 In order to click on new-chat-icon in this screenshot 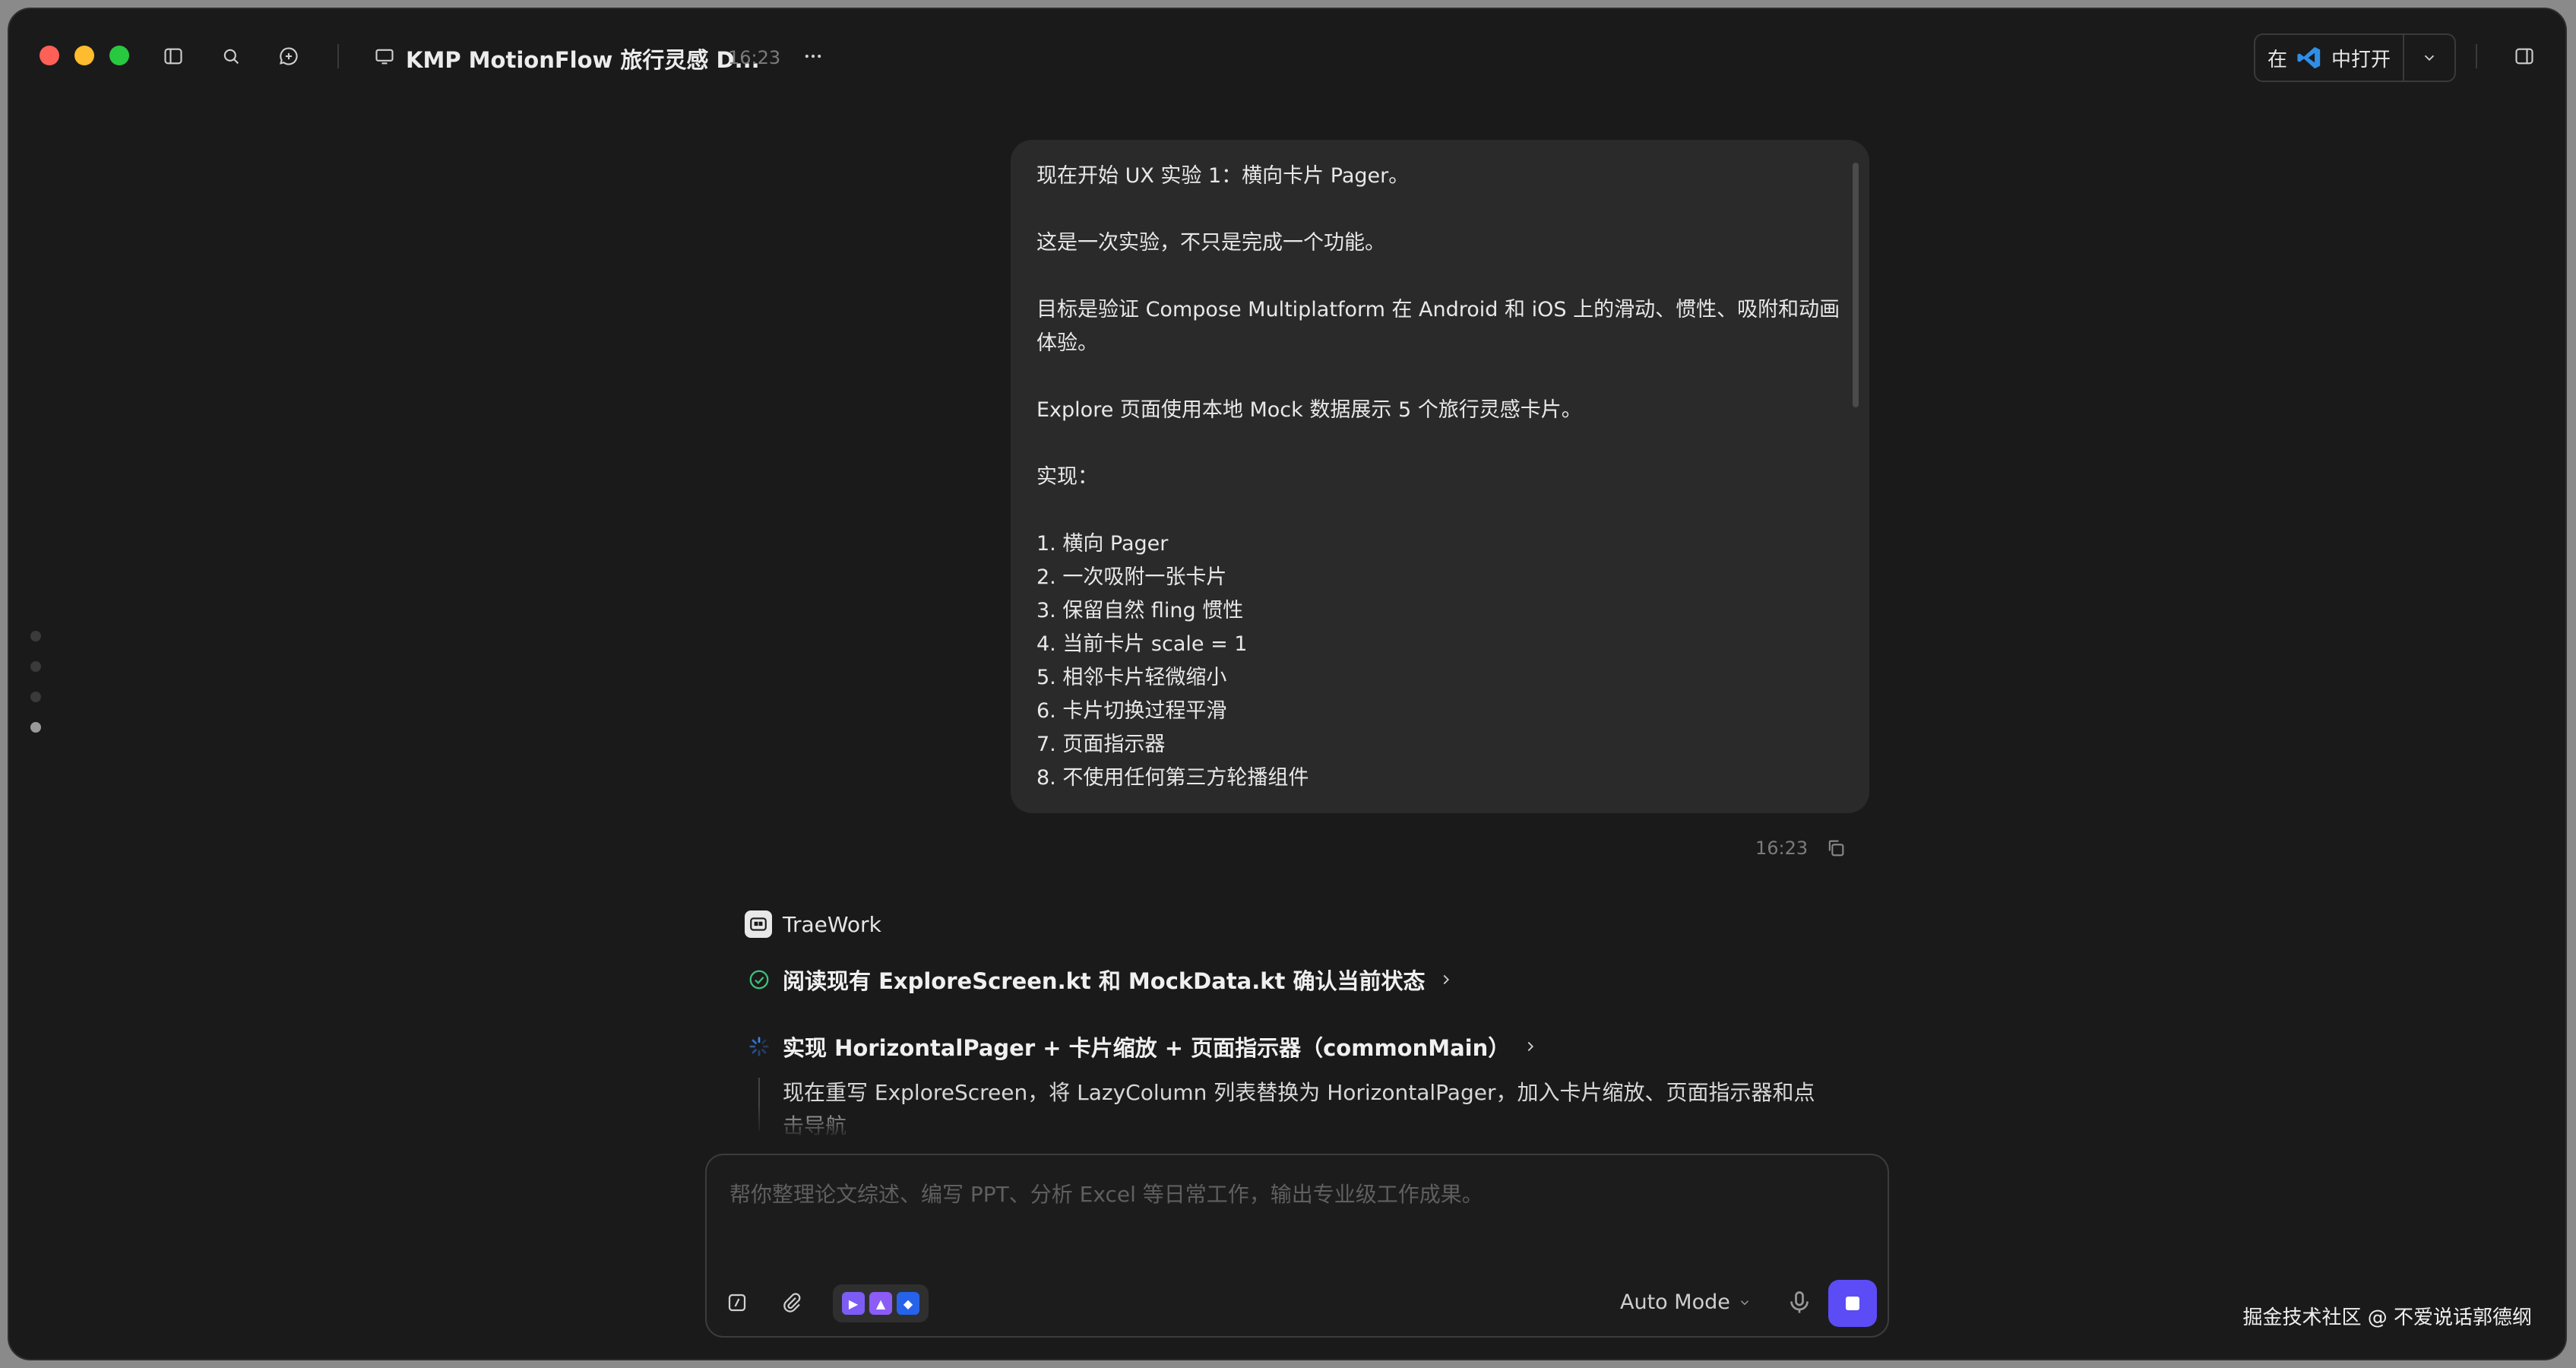, I will do `click(289, 56)`.